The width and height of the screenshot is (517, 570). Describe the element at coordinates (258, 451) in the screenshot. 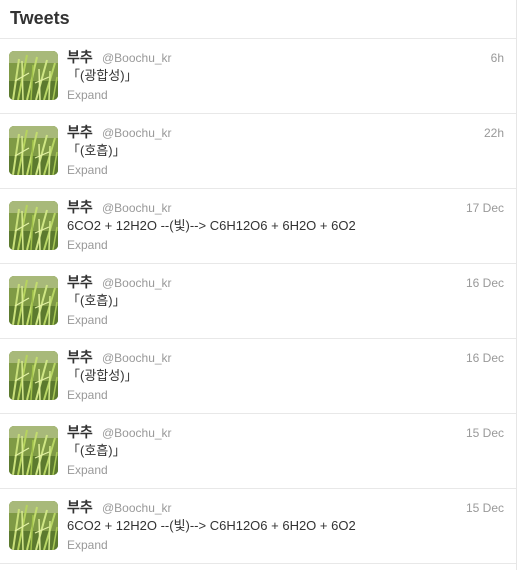

I see `tweet-item: 부추 @Boochu_kr 15 Dec 「(호흡)」 Expand` at that location.